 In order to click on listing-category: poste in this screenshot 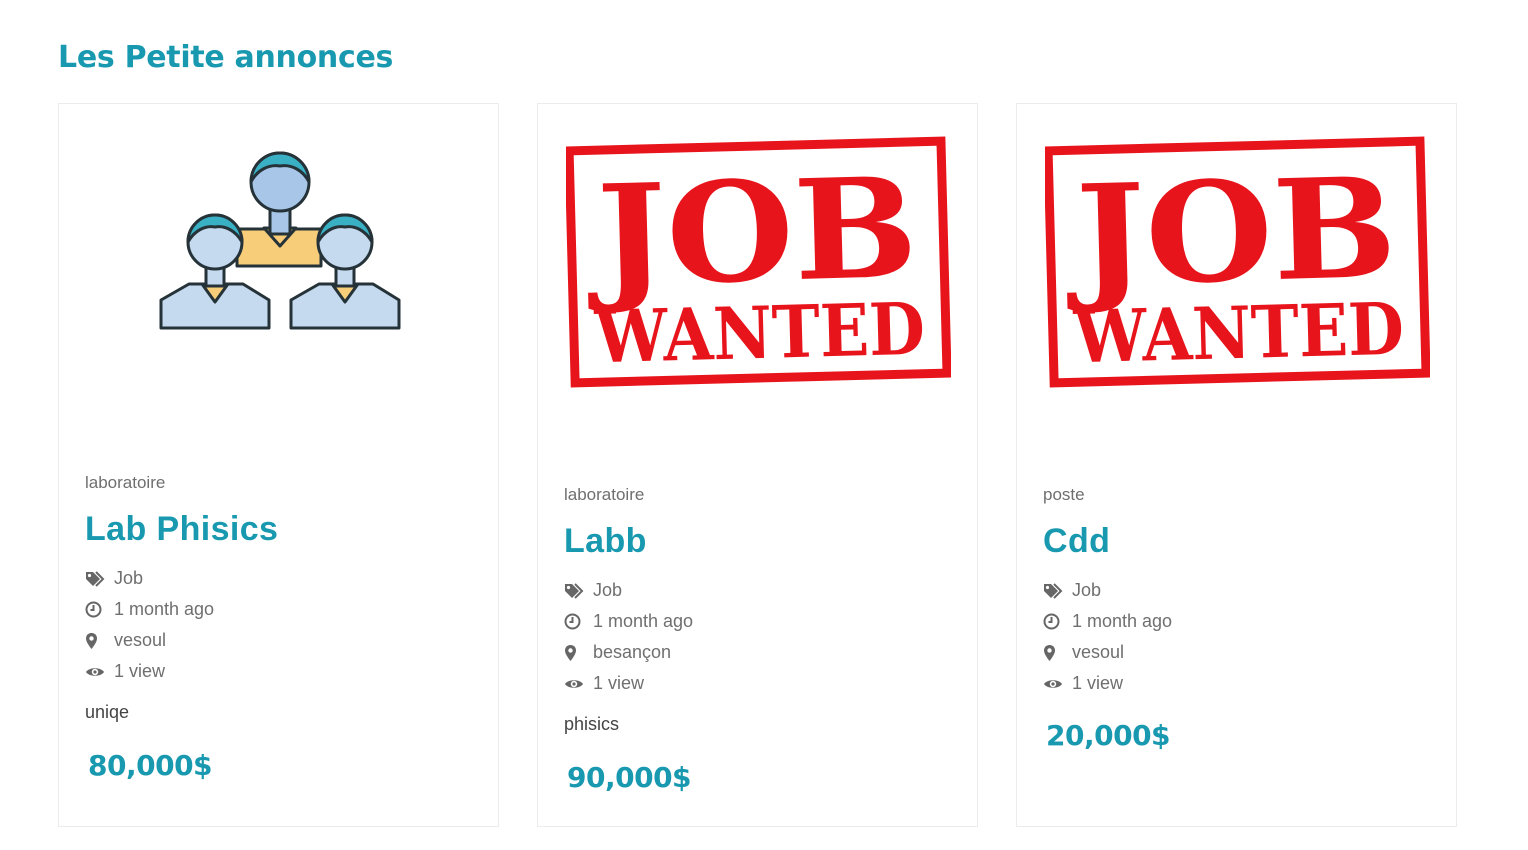, I will do `click(1064, 494)`.